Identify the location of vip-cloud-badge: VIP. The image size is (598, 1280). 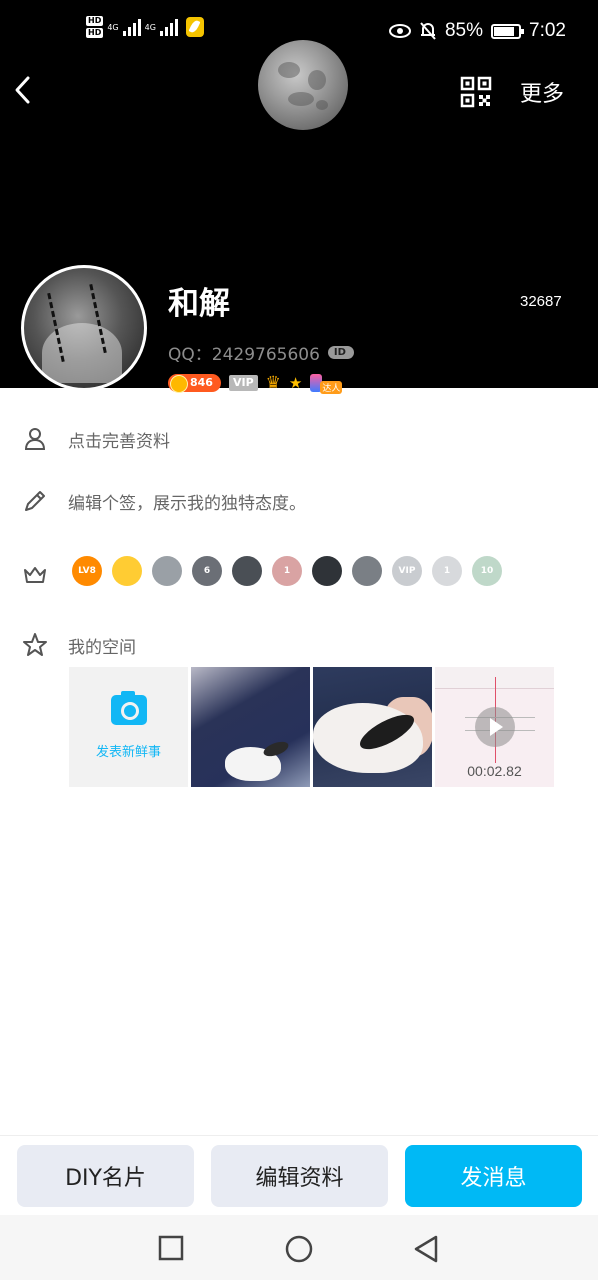
(407, 571).